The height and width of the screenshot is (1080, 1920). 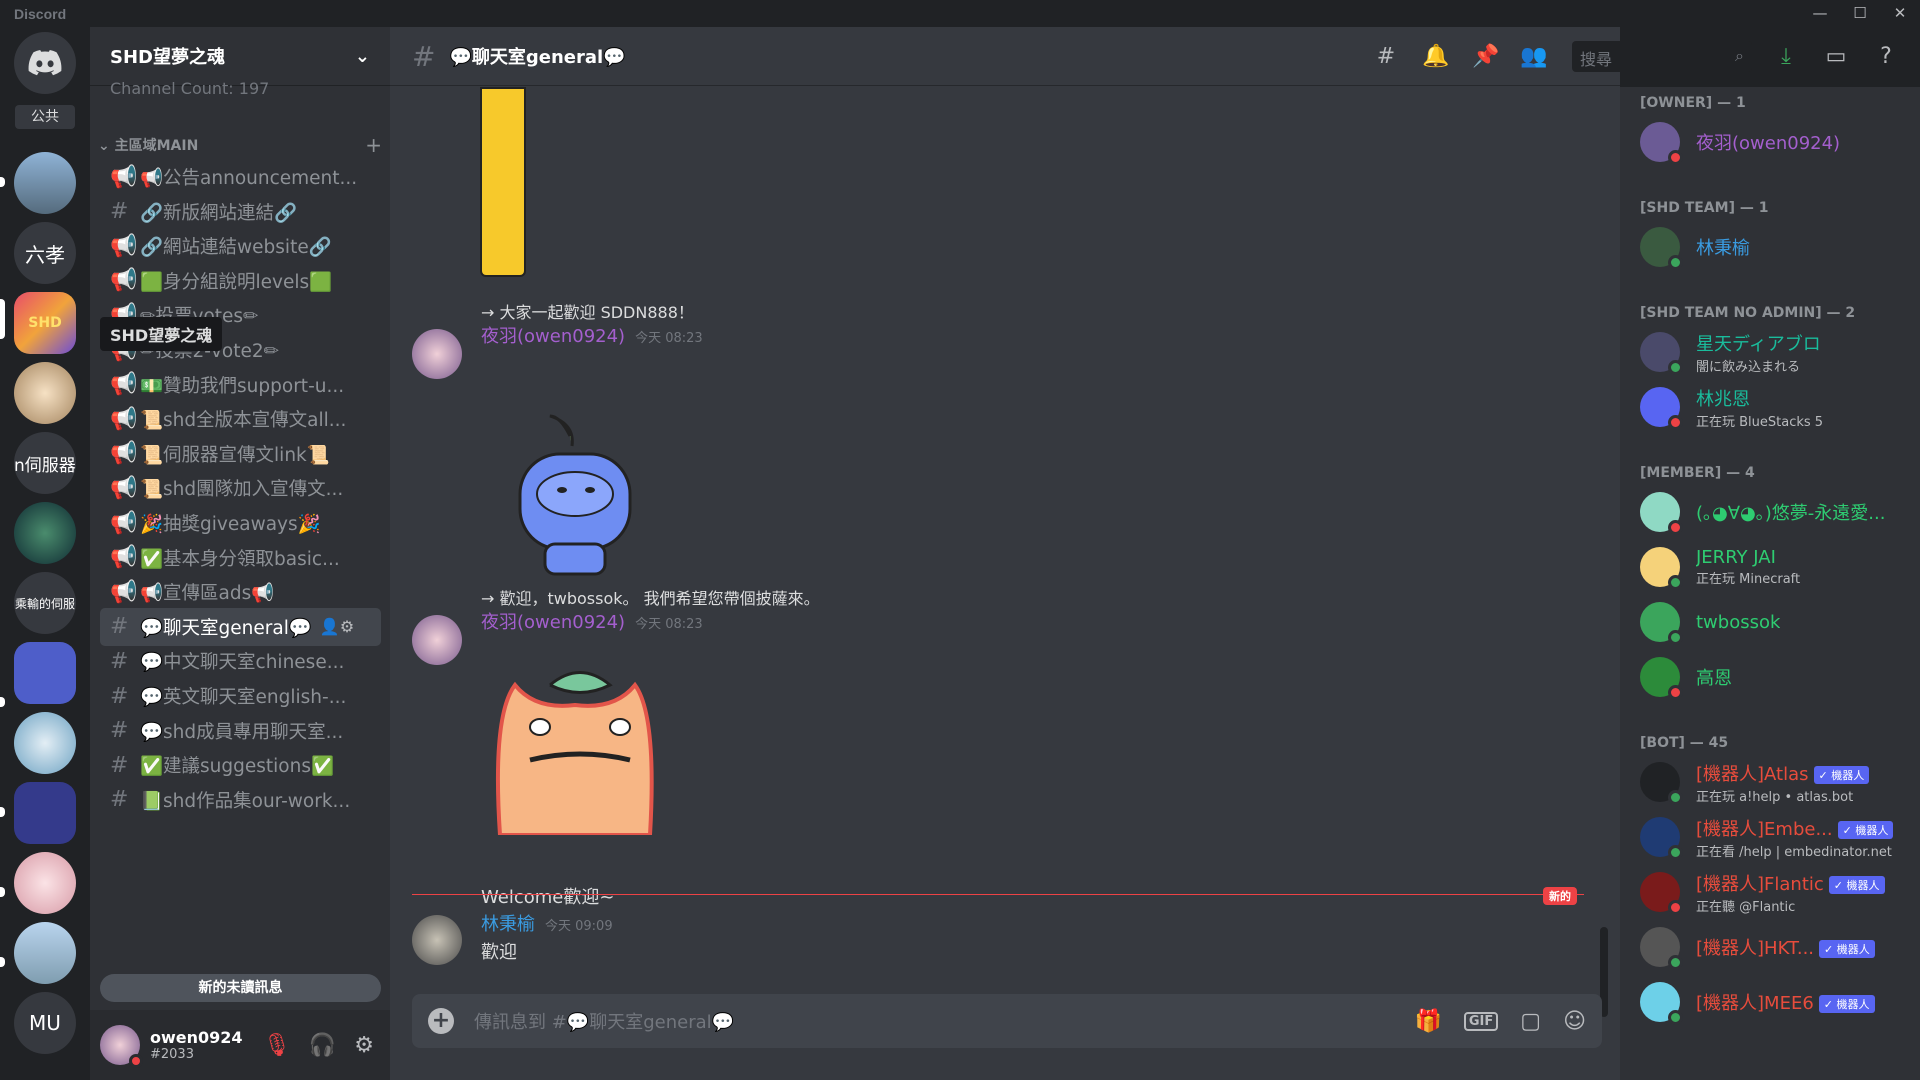 What do you see at coordinates (1662, 56) in the screenshot?
I see `search-input: 搜尋 ⌕` at bounding box center [1662, 56].